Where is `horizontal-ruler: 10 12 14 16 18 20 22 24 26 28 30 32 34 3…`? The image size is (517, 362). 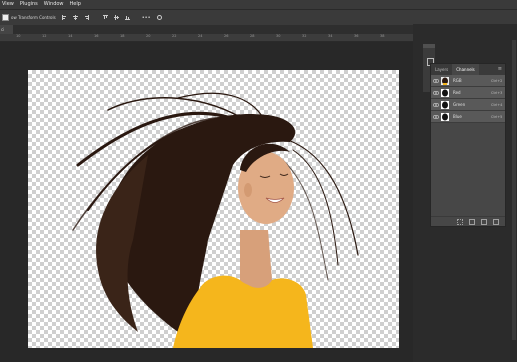 horizontal-ruler: 10 12 14 16 18 20 22 24 26 28 30 32 34 3… is located at coordinates (206, 38).